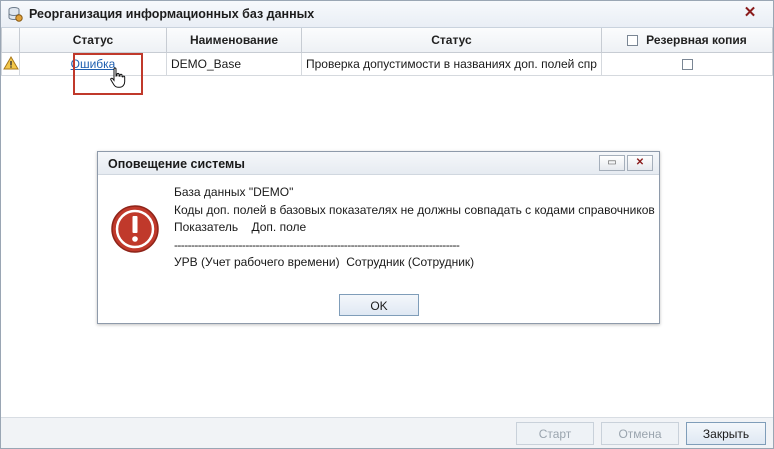  I want to click on database-icon, so click(15, 14).